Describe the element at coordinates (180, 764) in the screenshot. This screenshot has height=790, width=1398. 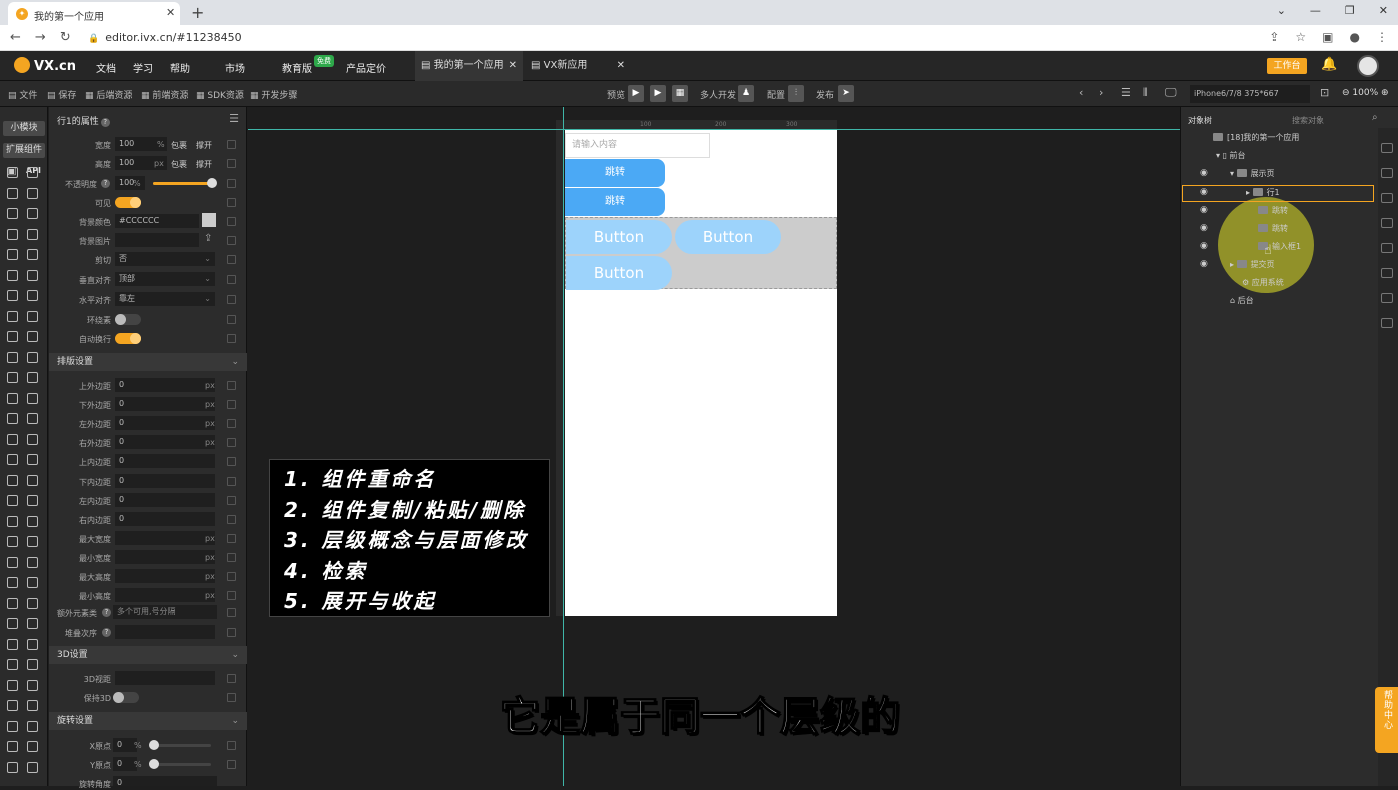
I see `yorigin-slider` at that location.